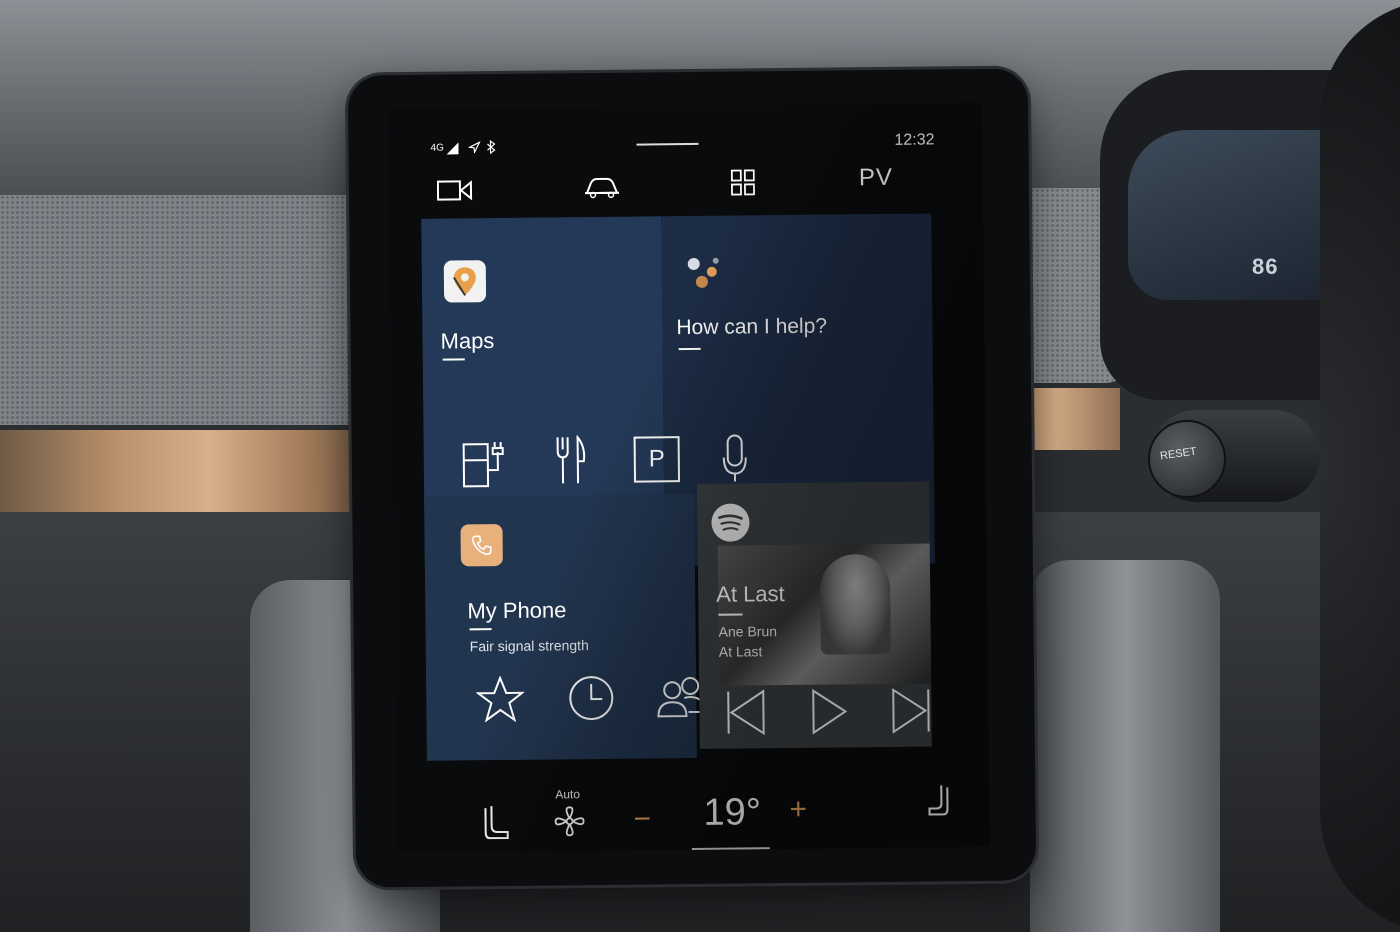  What do you see at coordinates (706, 273) in the screenshot?
I see `google-assistant-icon` at bounding box center [706, 273].